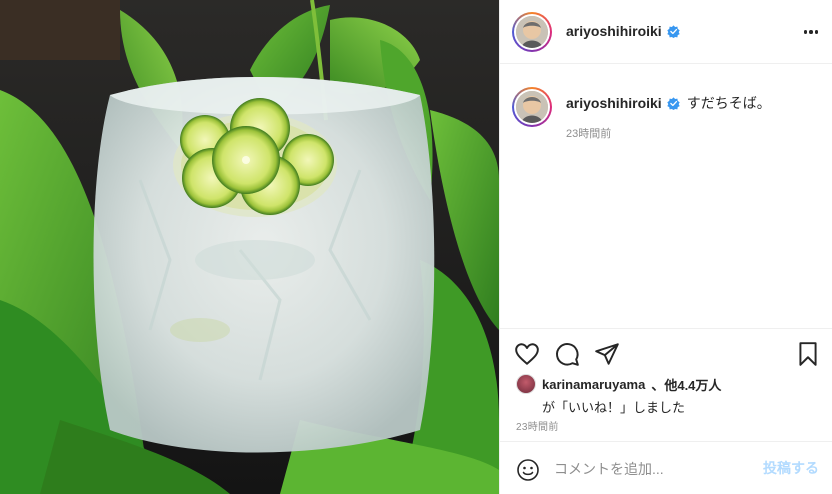 This screenshot has width=832, height=494. I want to click on caption-timestamp: 23時間前, so click(589, 134).